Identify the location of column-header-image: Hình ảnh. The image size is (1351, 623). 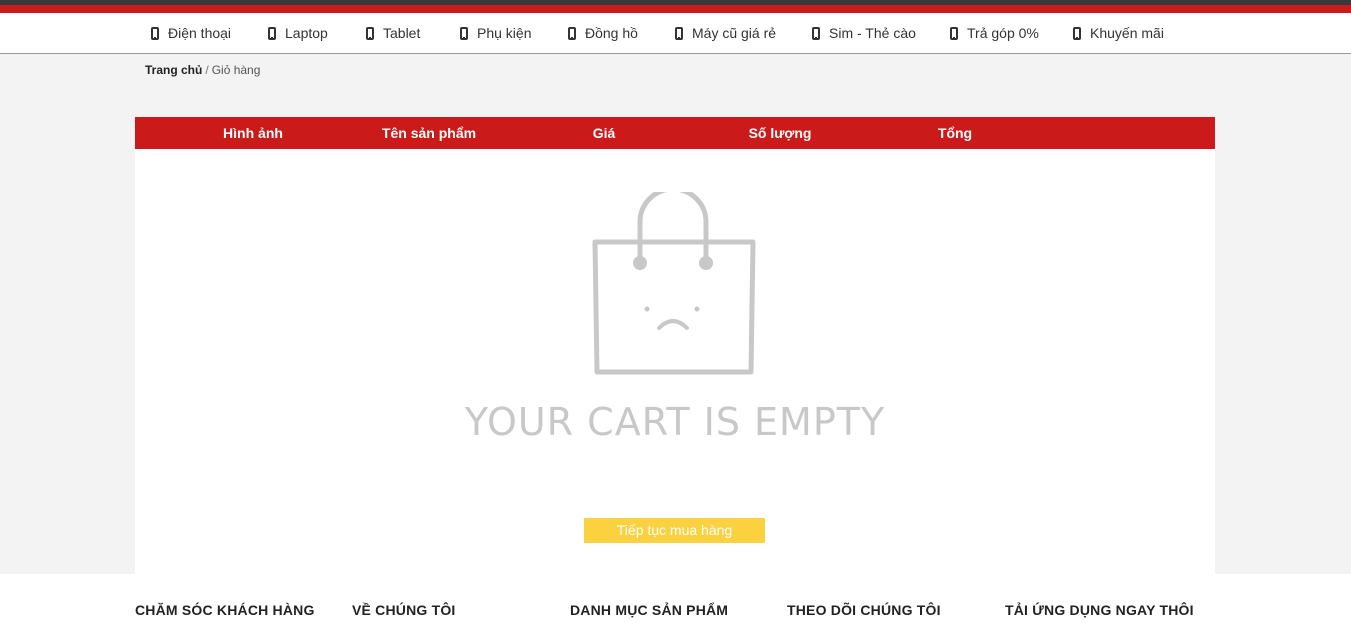
(253, 133).